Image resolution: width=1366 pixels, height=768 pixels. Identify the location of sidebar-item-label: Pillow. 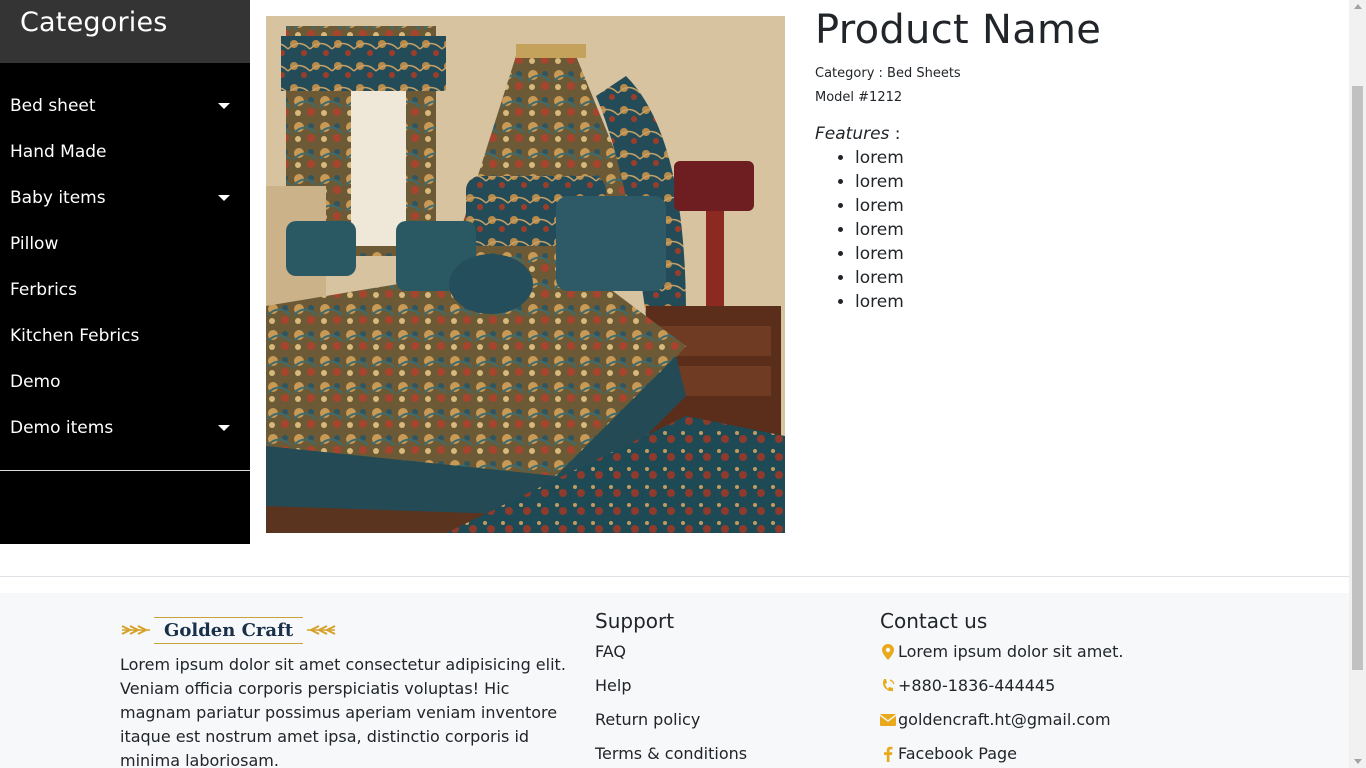
(34, 244).